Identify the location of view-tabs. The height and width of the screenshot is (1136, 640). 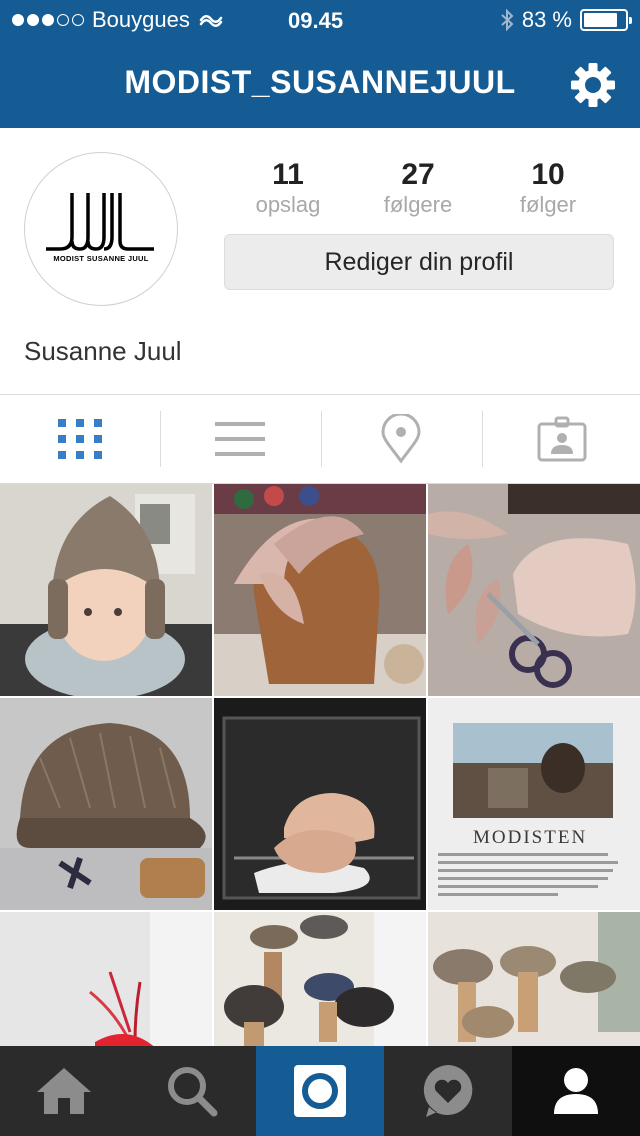
(320, 439).